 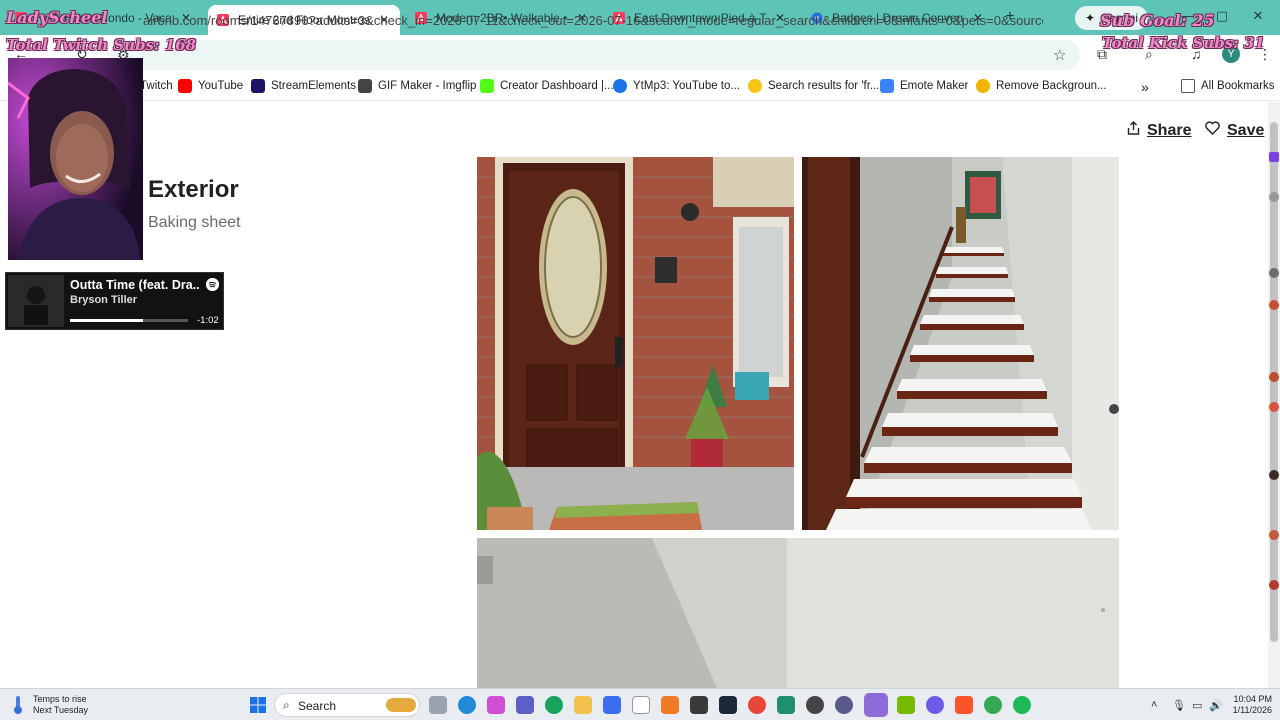 I want to click on bookmark-label: GIF Maker - Imgflip, so click(x=427, y=86).